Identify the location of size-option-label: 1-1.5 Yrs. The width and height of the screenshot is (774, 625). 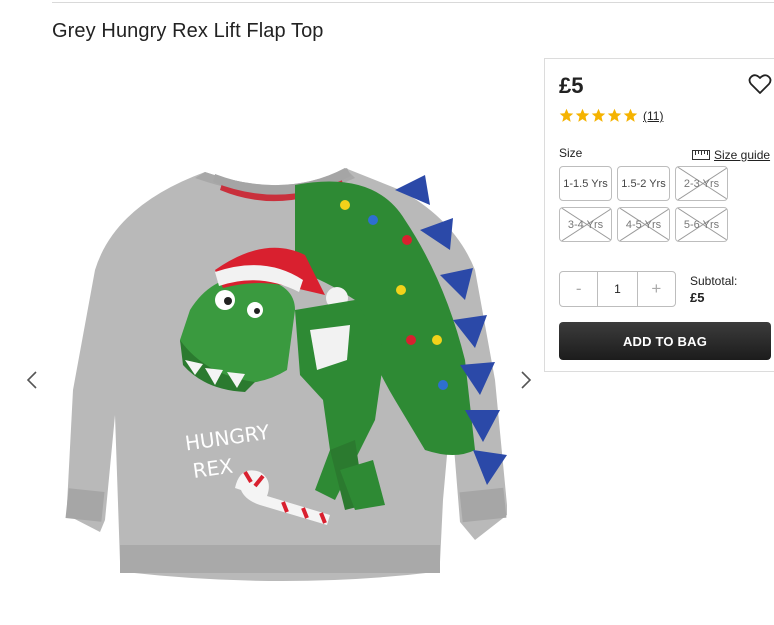
(585, 183).